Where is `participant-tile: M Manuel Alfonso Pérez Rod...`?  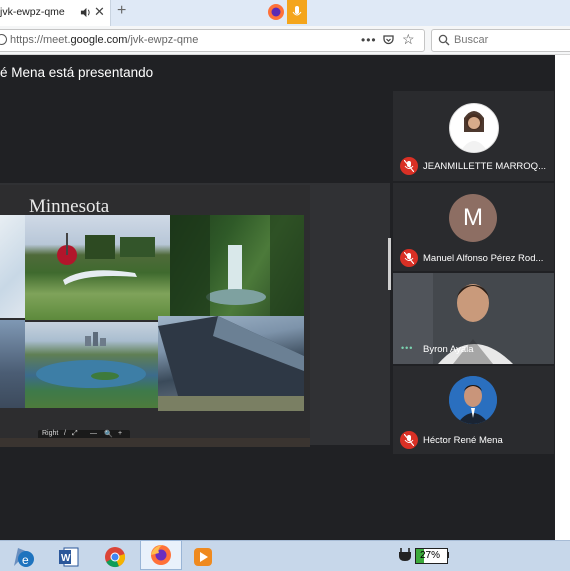 participant-tile: M Manuel Alfonso Pérez Rod... is located at coordinates (473, 227).